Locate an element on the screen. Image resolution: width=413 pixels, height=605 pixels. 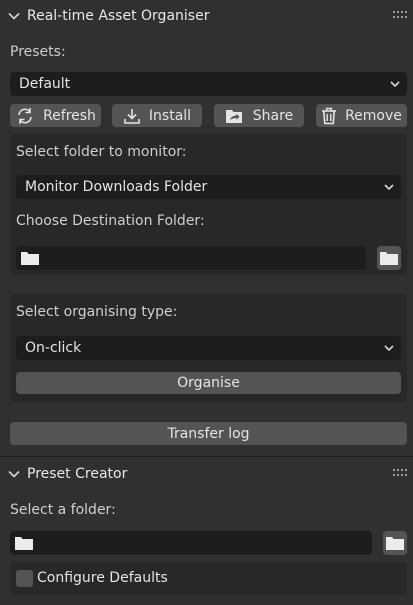
organise-button: Organise is located at coordinates (208, 383).